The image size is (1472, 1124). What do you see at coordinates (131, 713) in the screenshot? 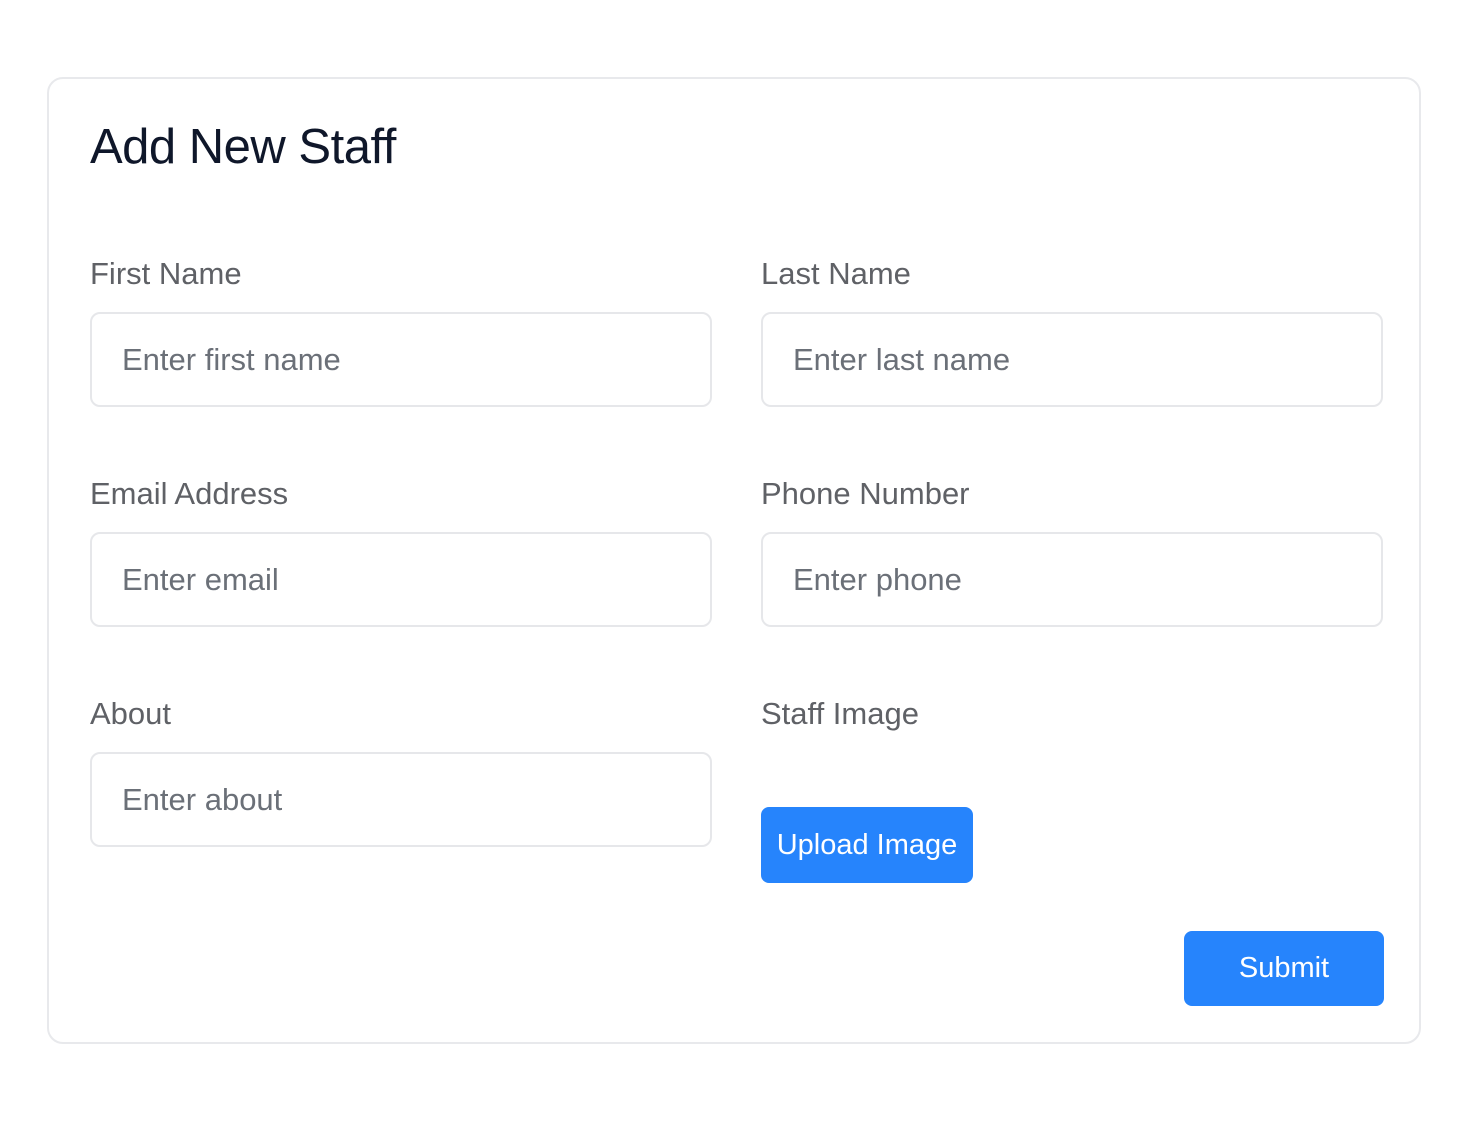
I see `about-label: About` at bounding box center [131, 713].